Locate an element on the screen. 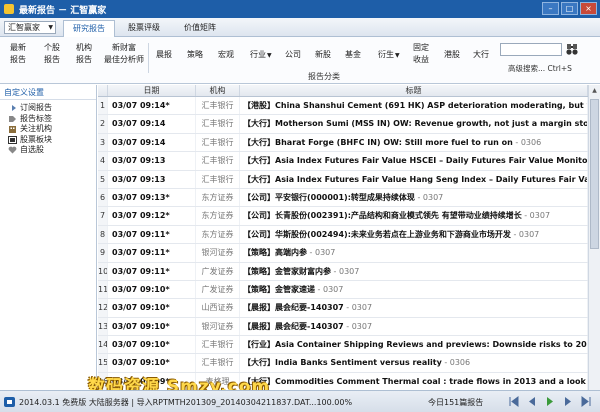 Image resolution: width=600 pixels, height=412 pixels. report-date: 03/07 09:13 is located at coordinates (152, 161).